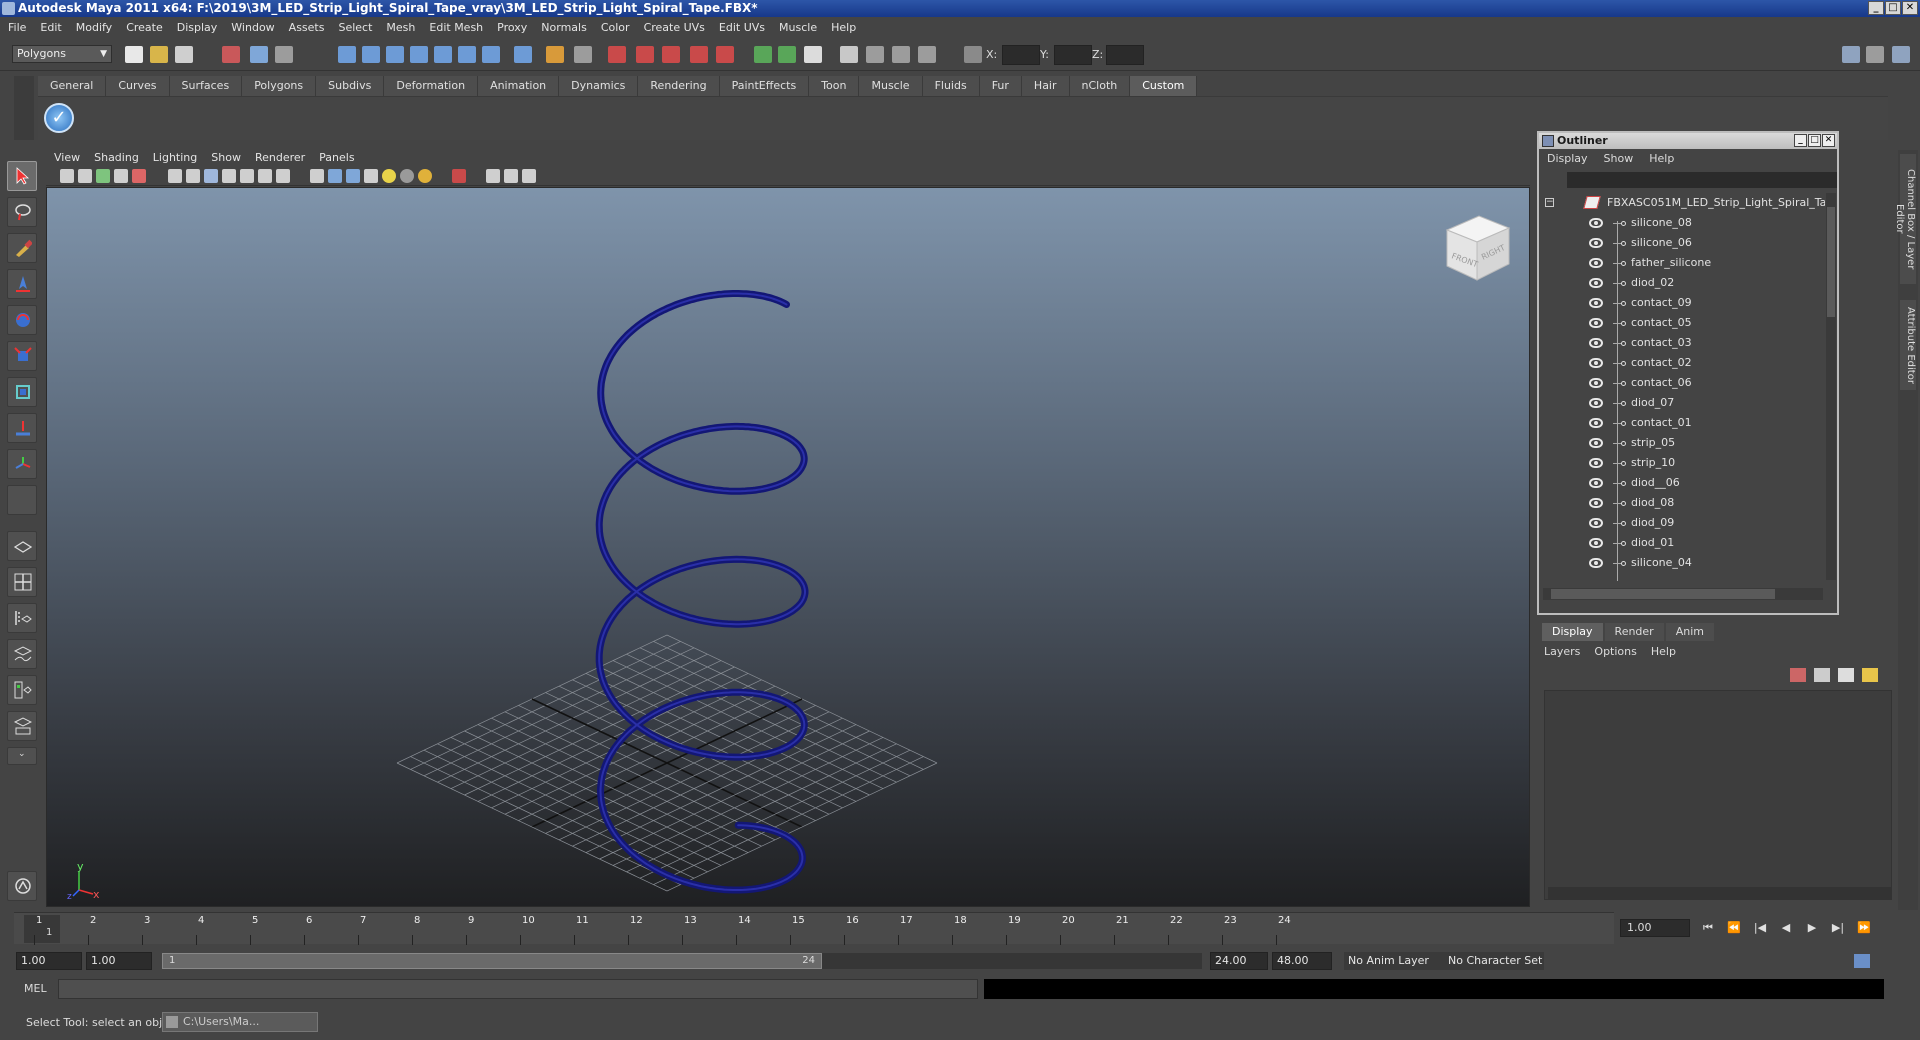  I want to click on key-preferences-icon, so click(1862, 961).